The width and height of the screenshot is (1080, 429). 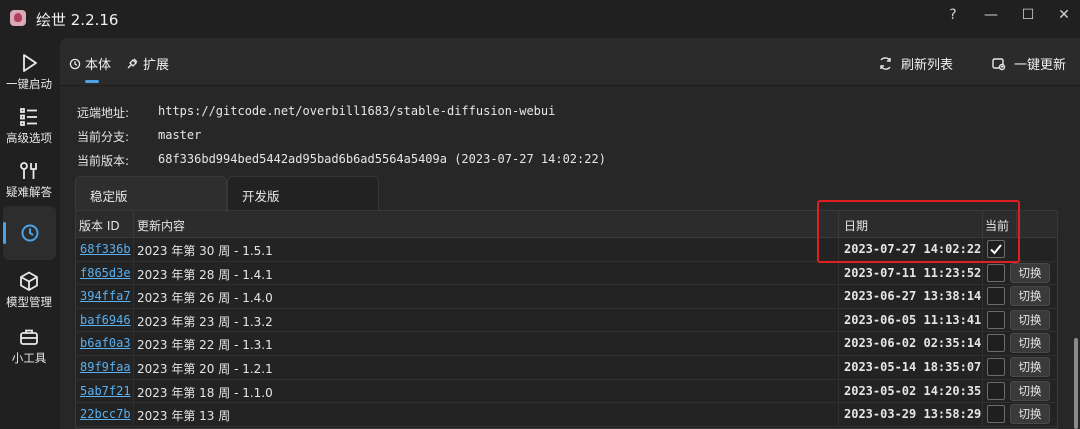 I want to click on date-cell: 2023-05-02 14:20:35, so click(x=913, y=390).